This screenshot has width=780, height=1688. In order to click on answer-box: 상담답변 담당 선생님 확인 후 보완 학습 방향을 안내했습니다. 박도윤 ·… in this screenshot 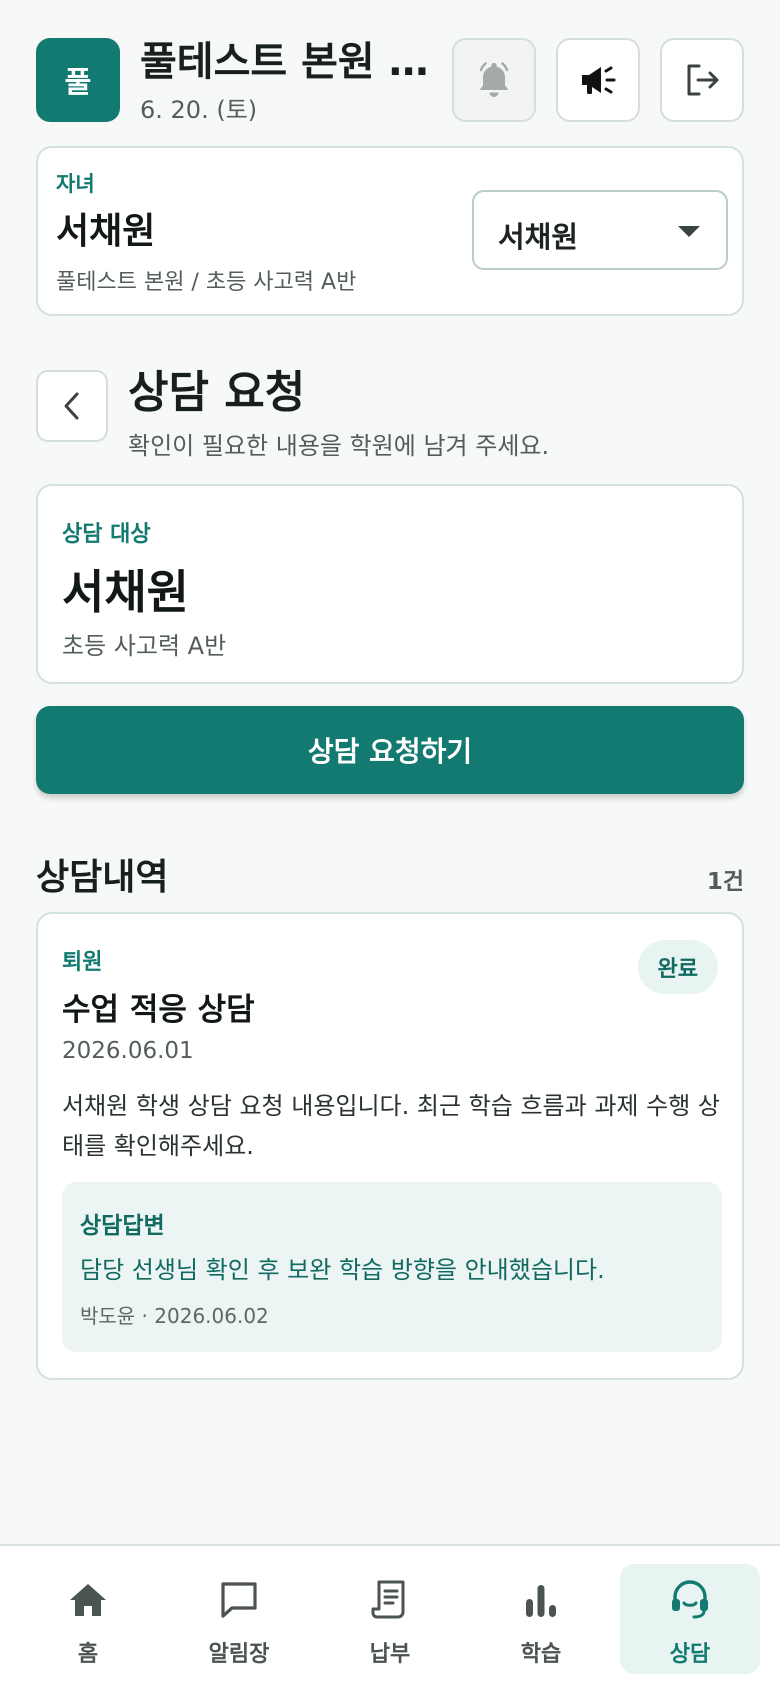, I will do `click(392, 1267)`.